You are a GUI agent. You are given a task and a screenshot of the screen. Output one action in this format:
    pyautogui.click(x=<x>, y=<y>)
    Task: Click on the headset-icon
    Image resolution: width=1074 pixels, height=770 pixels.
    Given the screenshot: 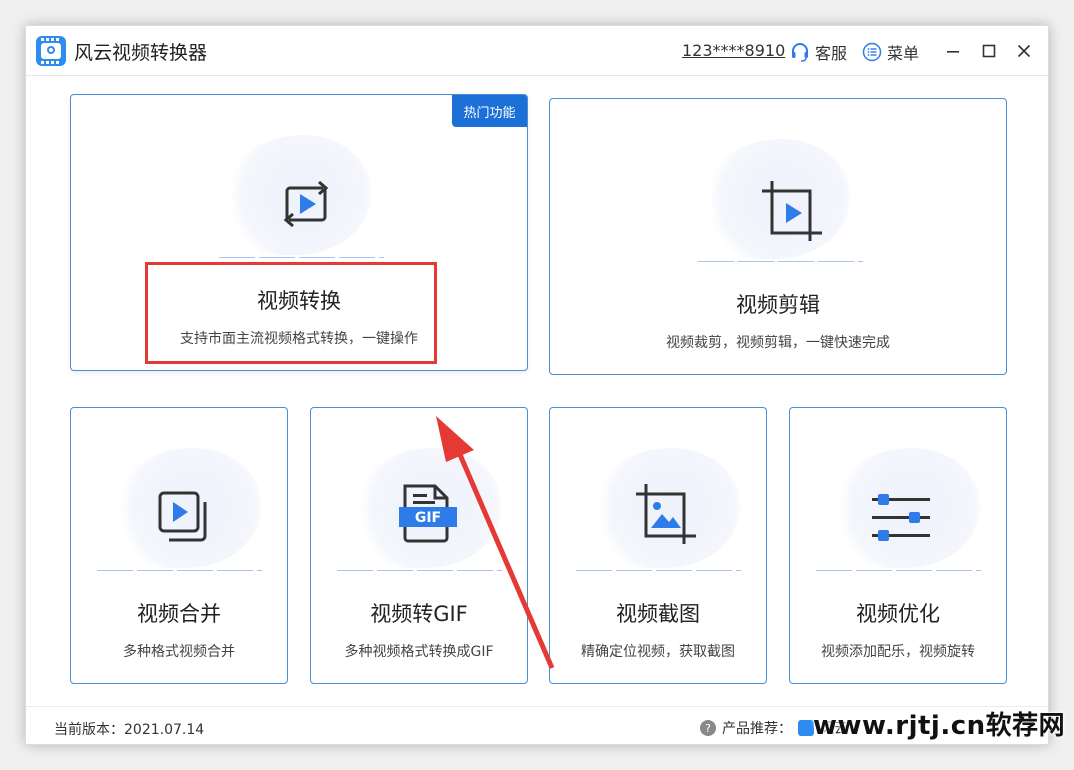 What is the action you would take?
    pyautogui.click(x=800, y=52)
    